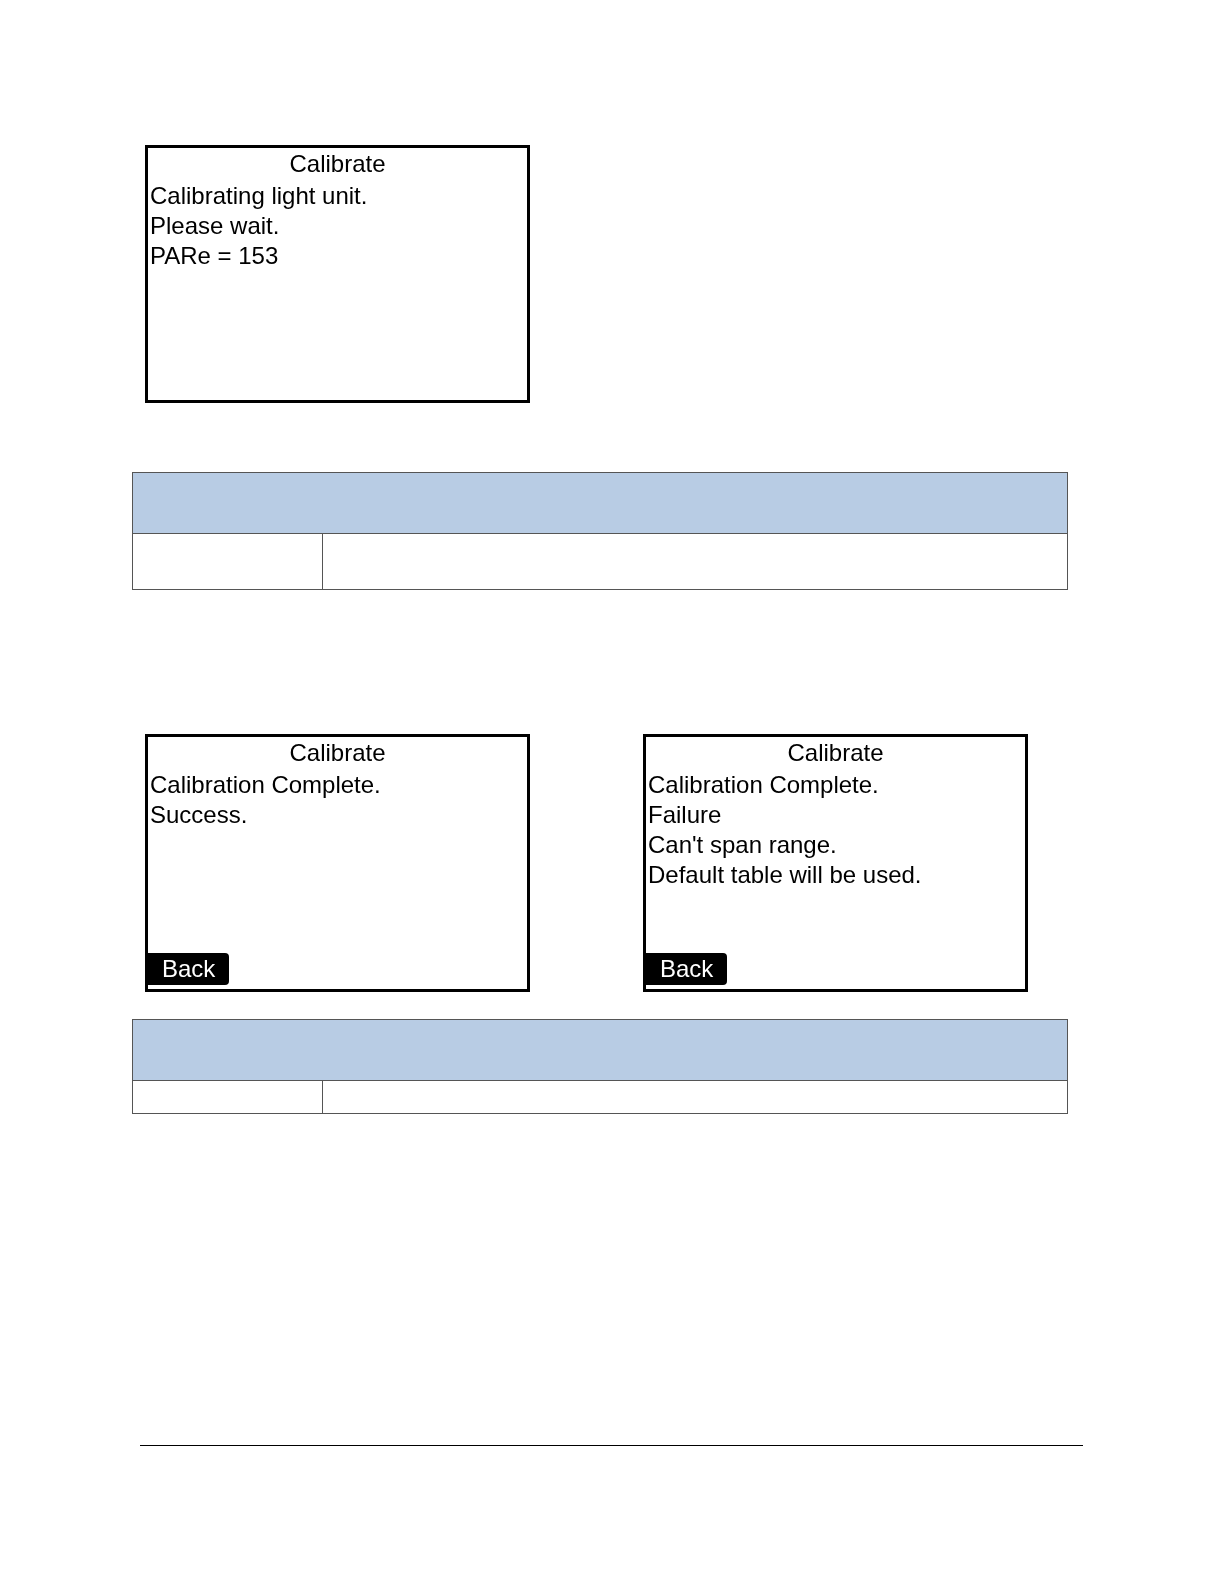  What do you see at coordinates (785, 875) in the screenshot?
I see `message-line: Default table will be used.` at bounding box center [785, 875].